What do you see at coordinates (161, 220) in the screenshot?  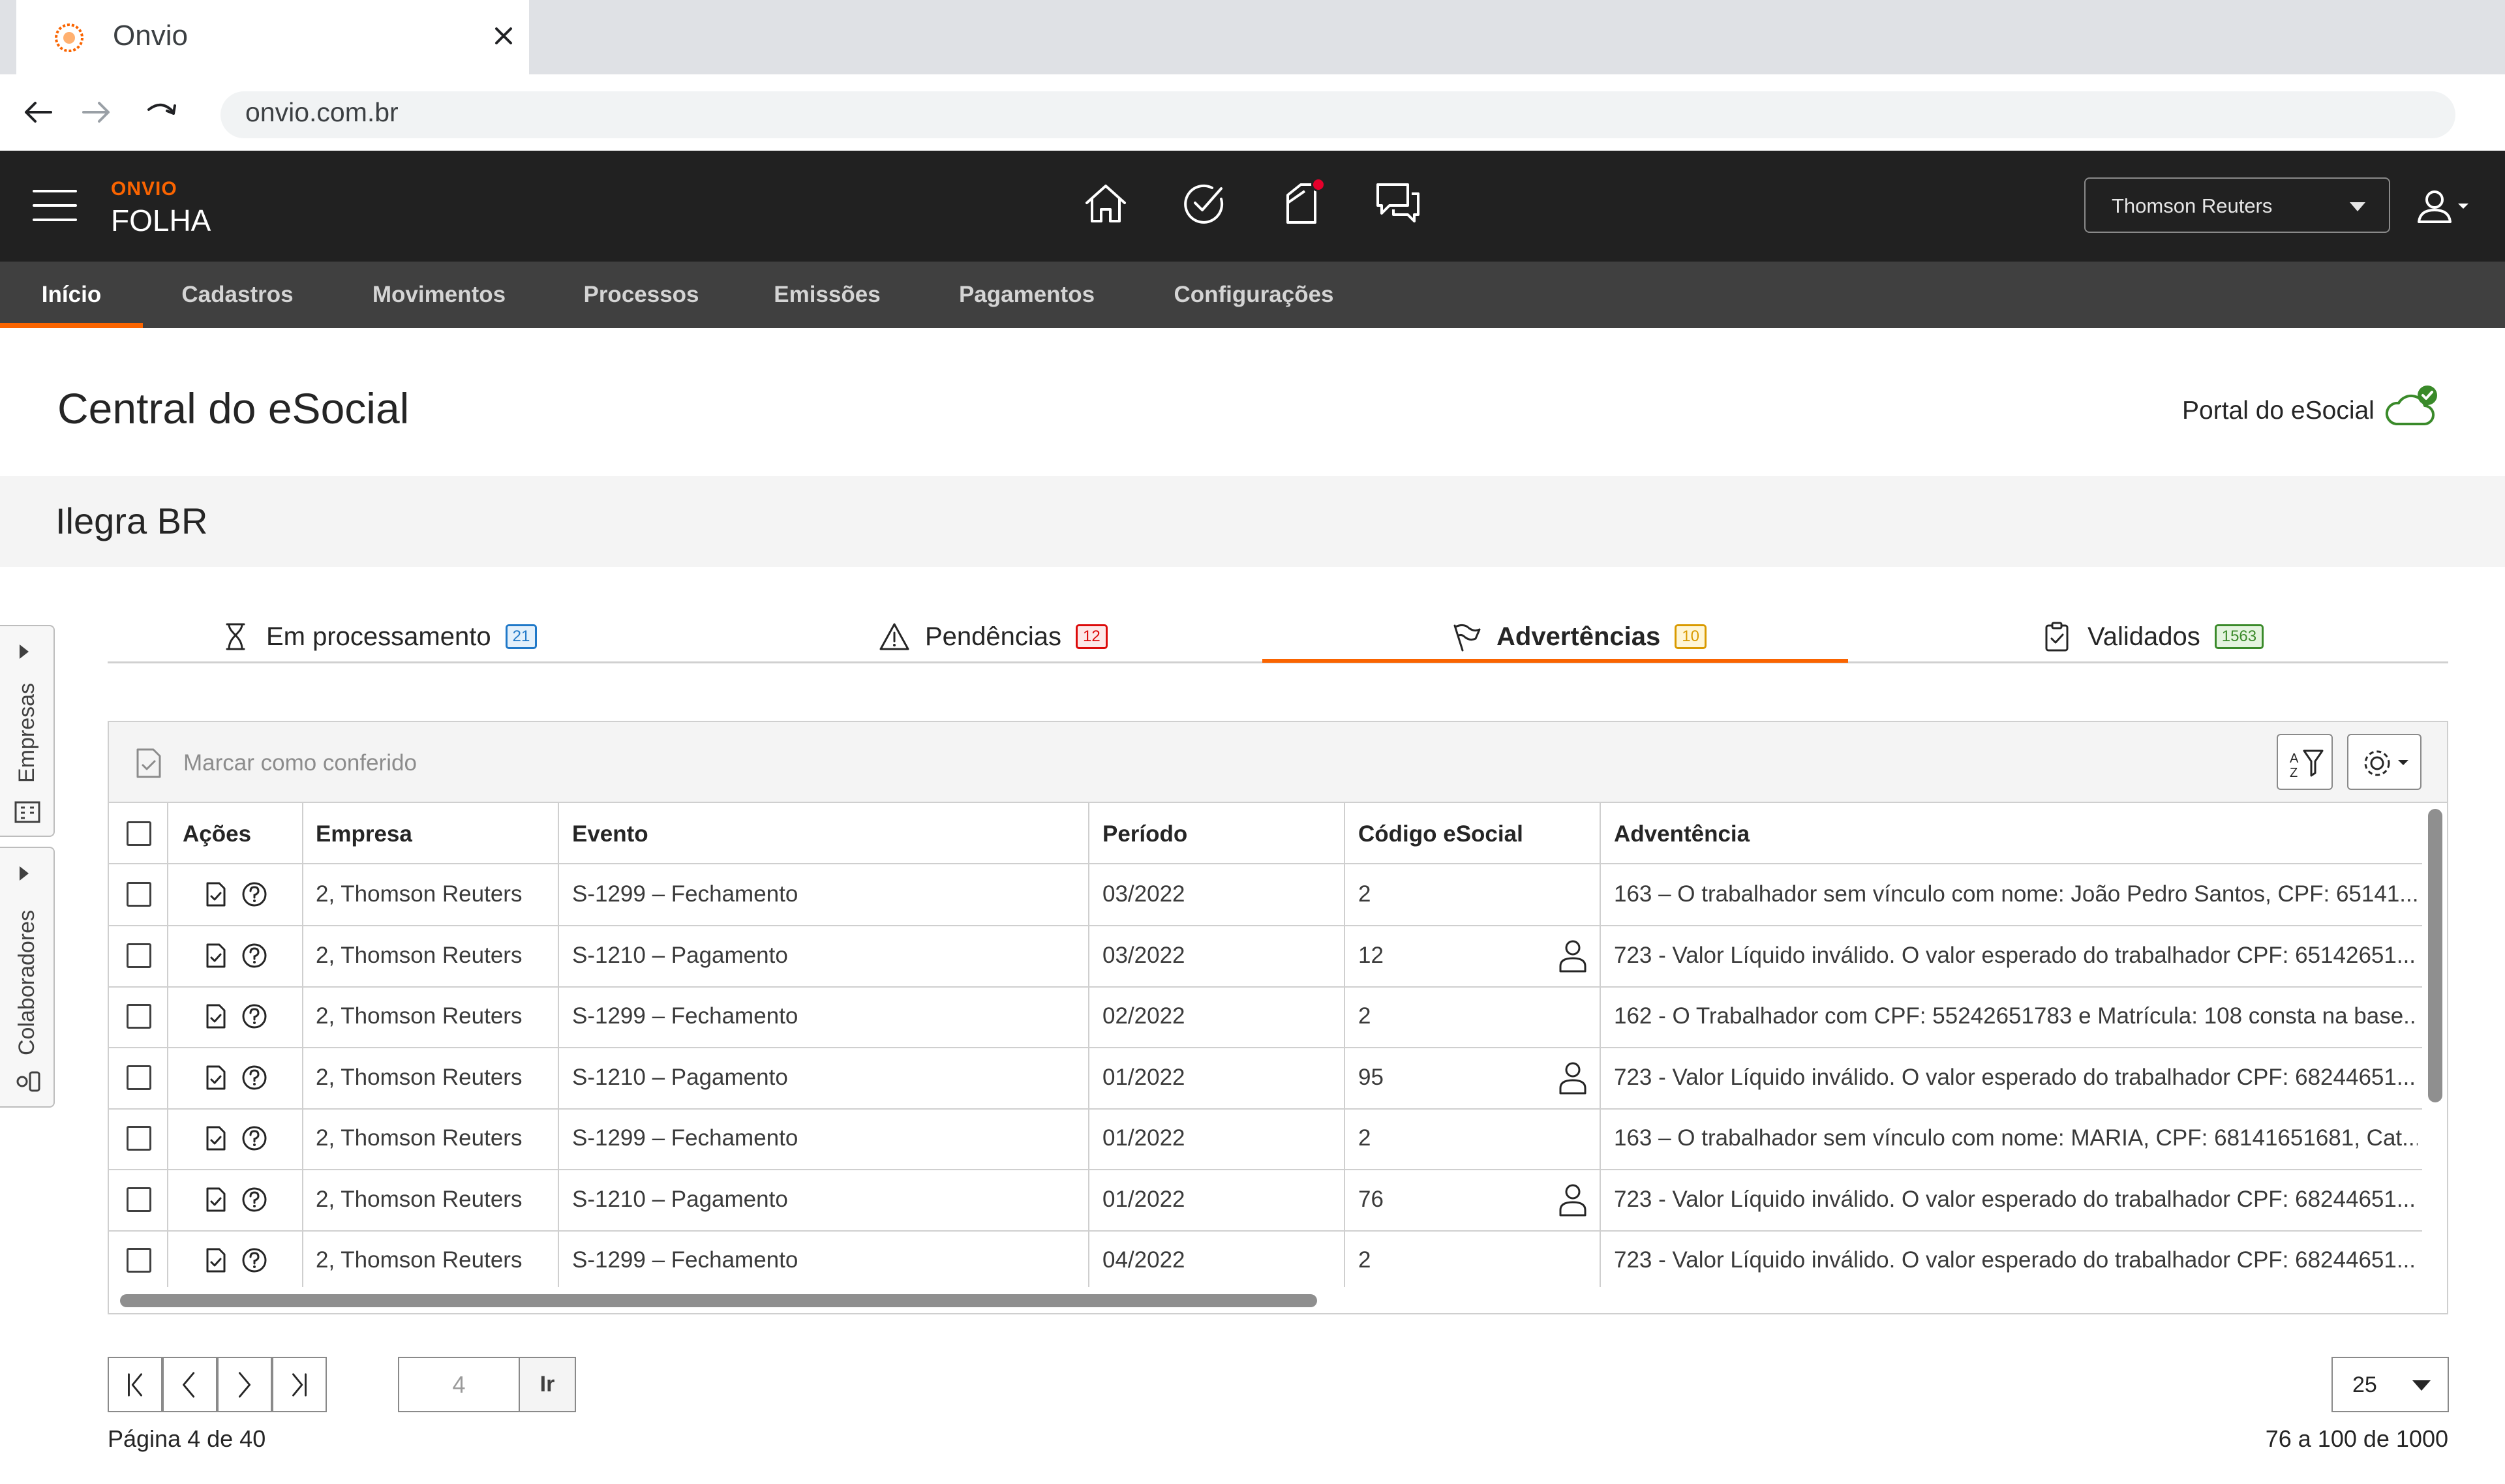 I see `brand-product: FOLHA` at bounding box center [161, 220].